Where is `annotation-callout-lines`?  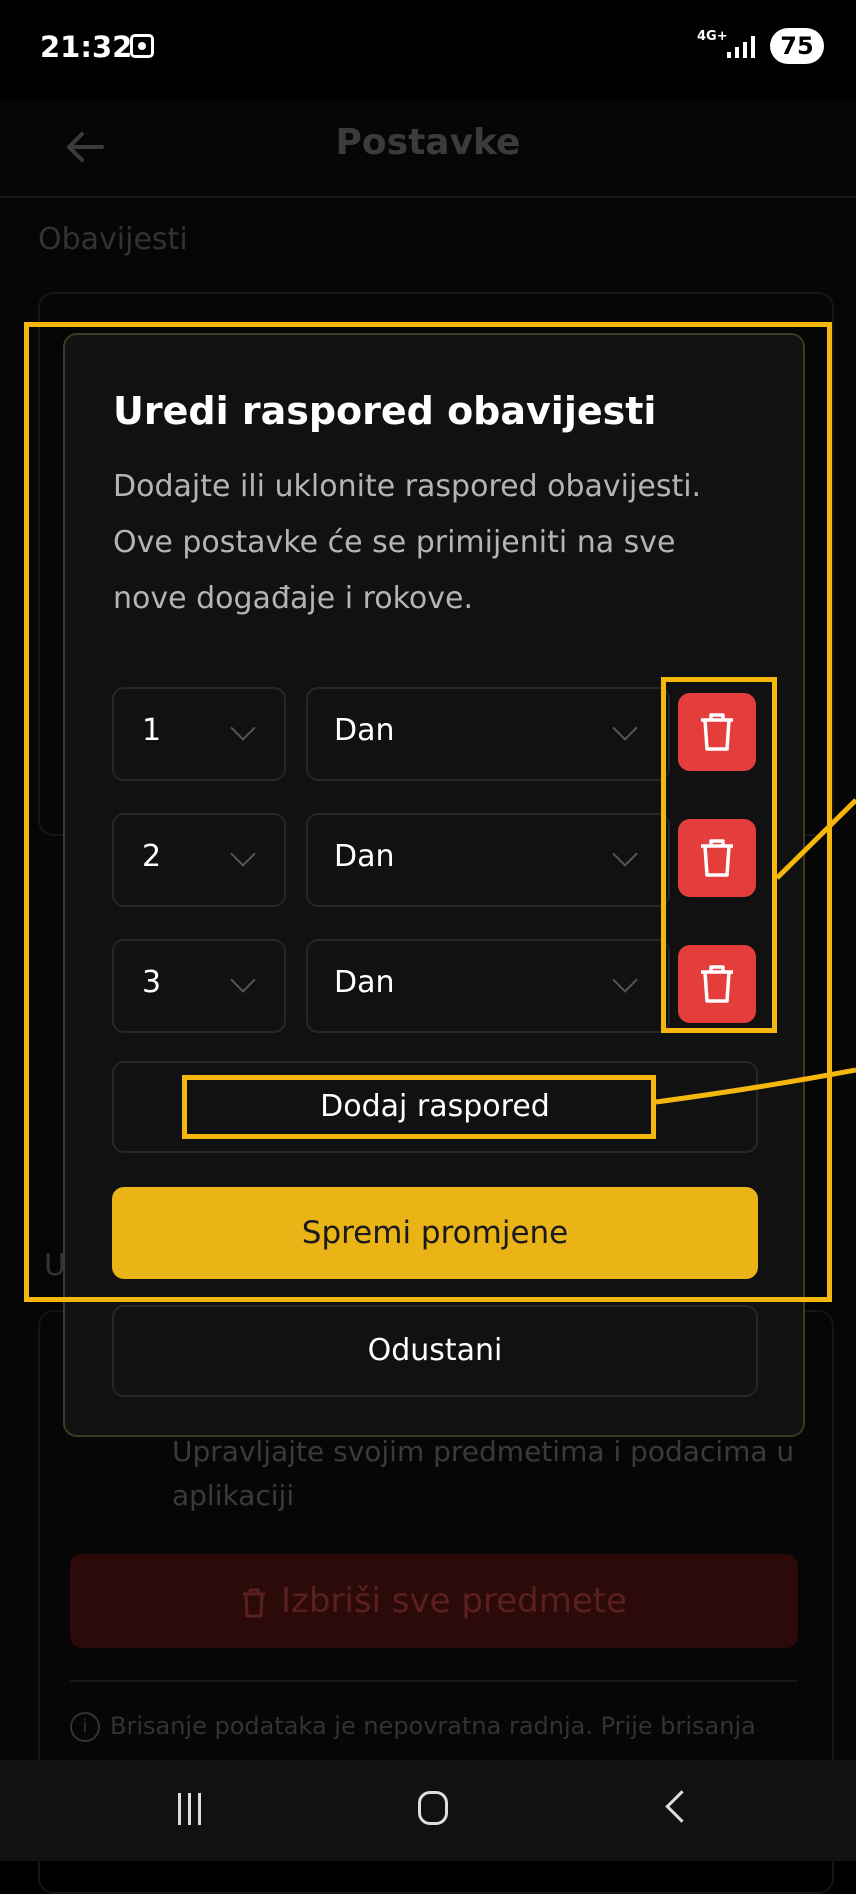 annotation-callout-lines is located at coordinates (755, 951).